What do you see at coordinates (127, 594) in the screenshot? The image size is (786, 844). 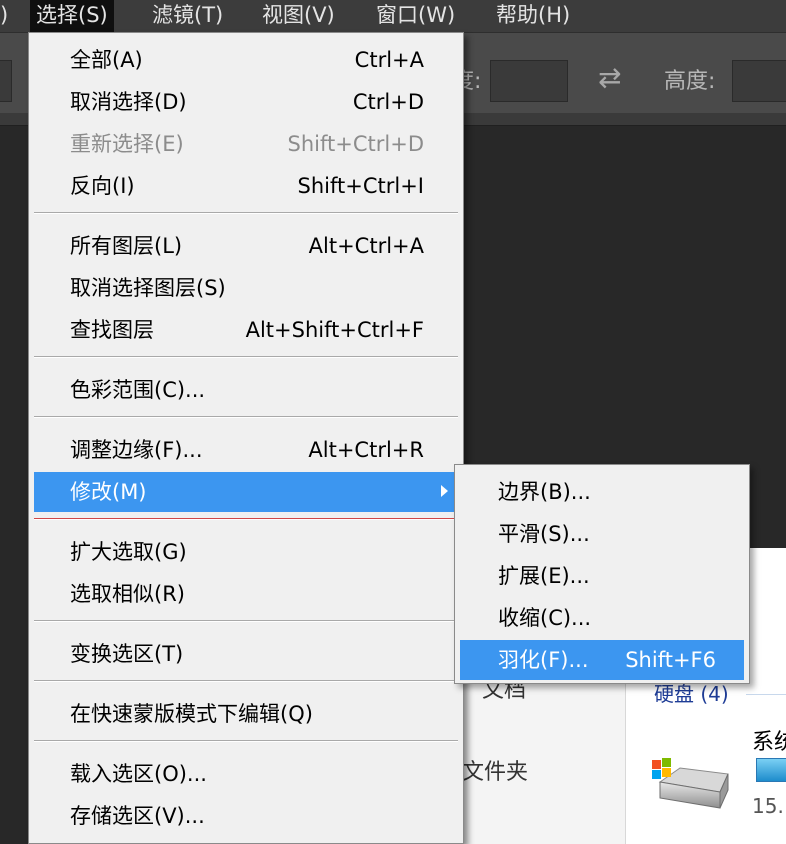 I see `menu-item-label: 选取相似(R)` at bounding box center [127, 594].